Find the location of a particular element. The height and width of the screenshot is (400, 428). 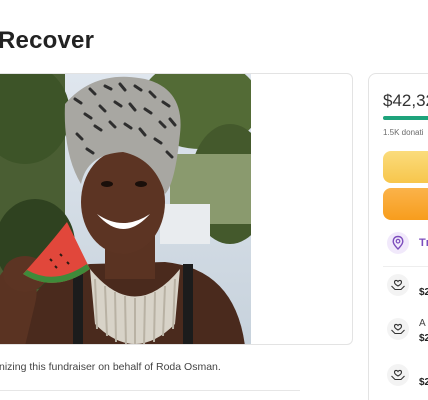

progress-bar-fill is located at coordinates (405, 118).